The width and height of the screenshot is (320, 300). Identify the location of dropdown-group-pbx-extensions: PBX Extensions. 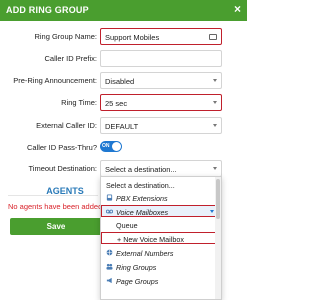
(161, 198).